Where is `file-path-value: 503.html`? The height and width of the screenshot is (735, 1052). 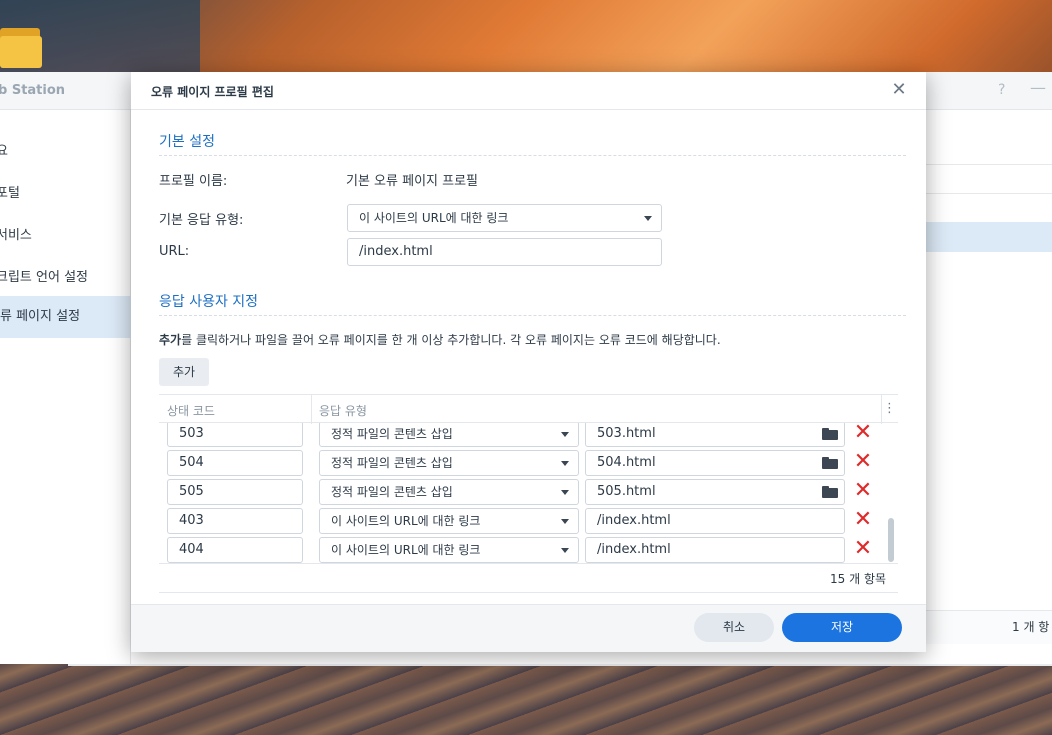
file-path-value: 503.html is located at coordinates (626, 433).